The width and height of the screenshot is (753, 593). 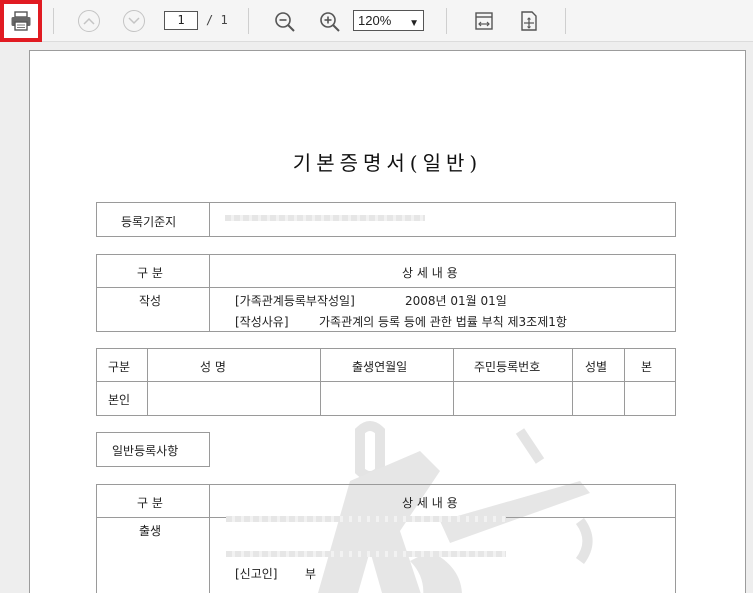 What do you see at coordinates (217, 20) in the screenshot?
I see `page-total: / 1` at bounding box center [217, 20].